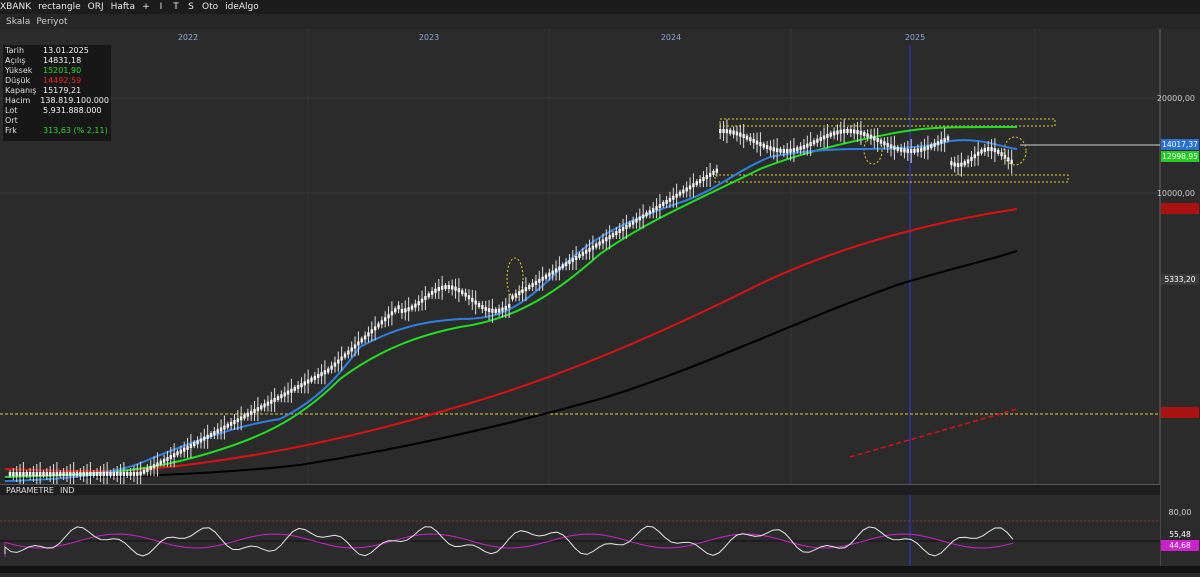 This screenshot has height=577, width=1200. Describe the element at coordinates (161, 7) in the screenshot. I see `toolbar-item: I` at that location.